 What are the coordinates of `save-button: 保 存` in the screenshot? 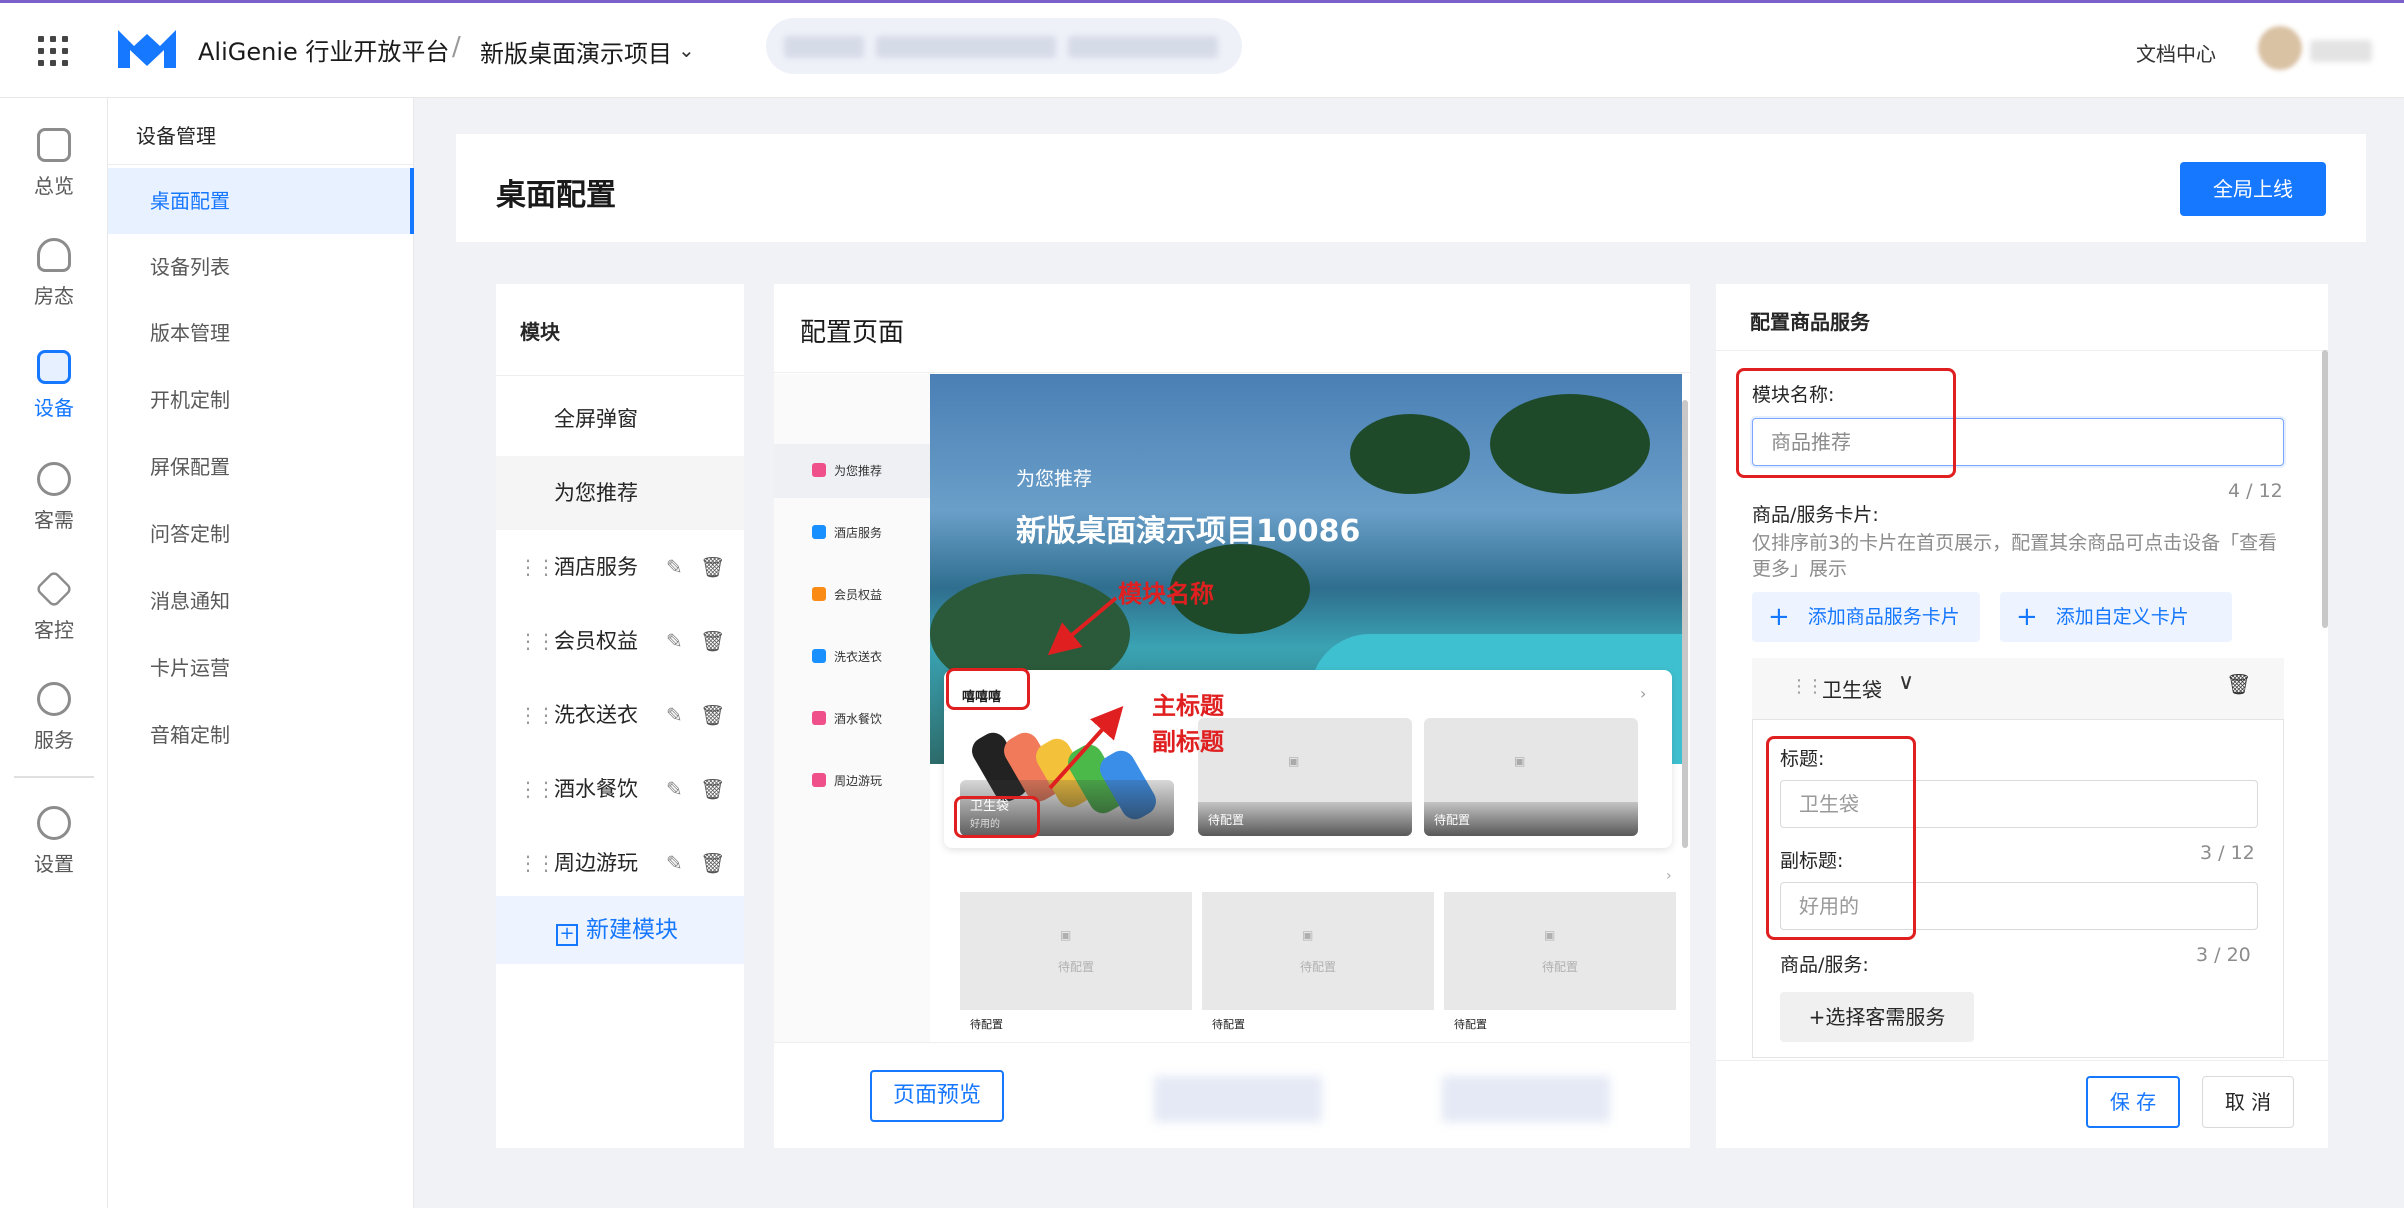 It's located at (2133, 1102).